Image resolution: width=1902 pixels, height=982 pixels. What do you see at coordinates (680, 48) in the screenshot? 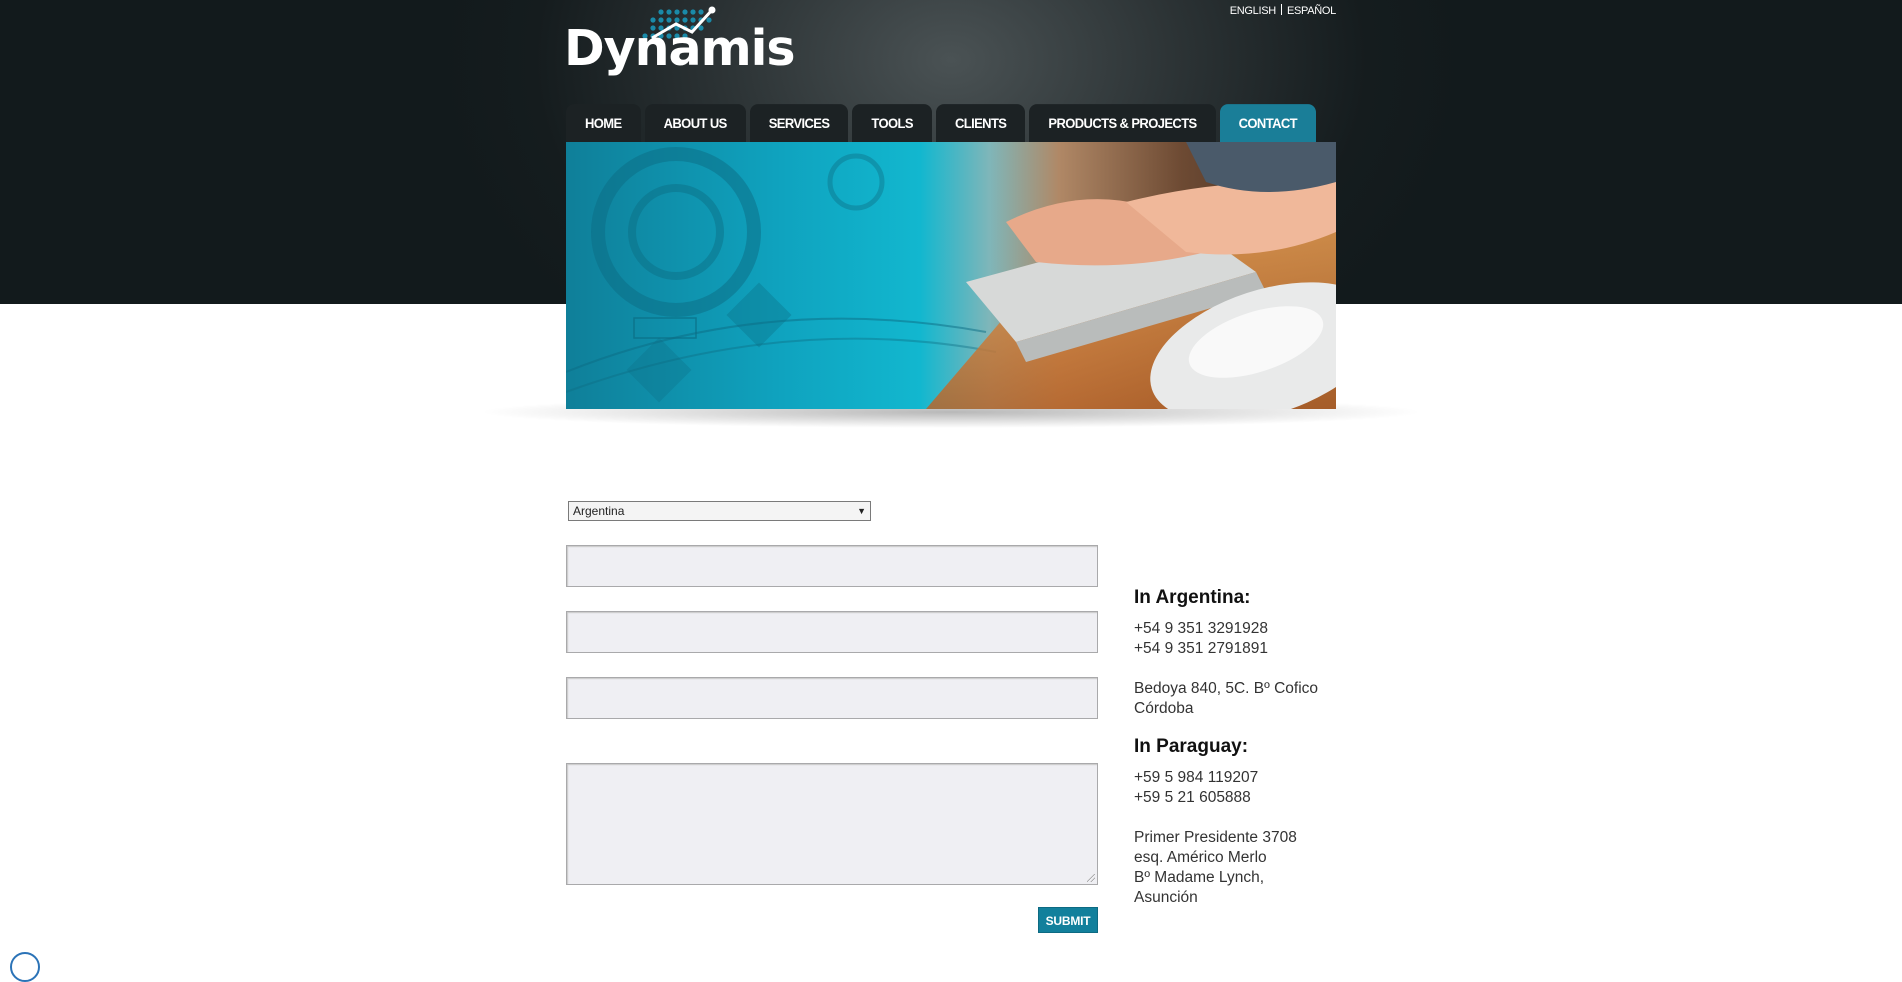
I see `logo-wordmark: Dynamis` at bounding box center [680, 48].